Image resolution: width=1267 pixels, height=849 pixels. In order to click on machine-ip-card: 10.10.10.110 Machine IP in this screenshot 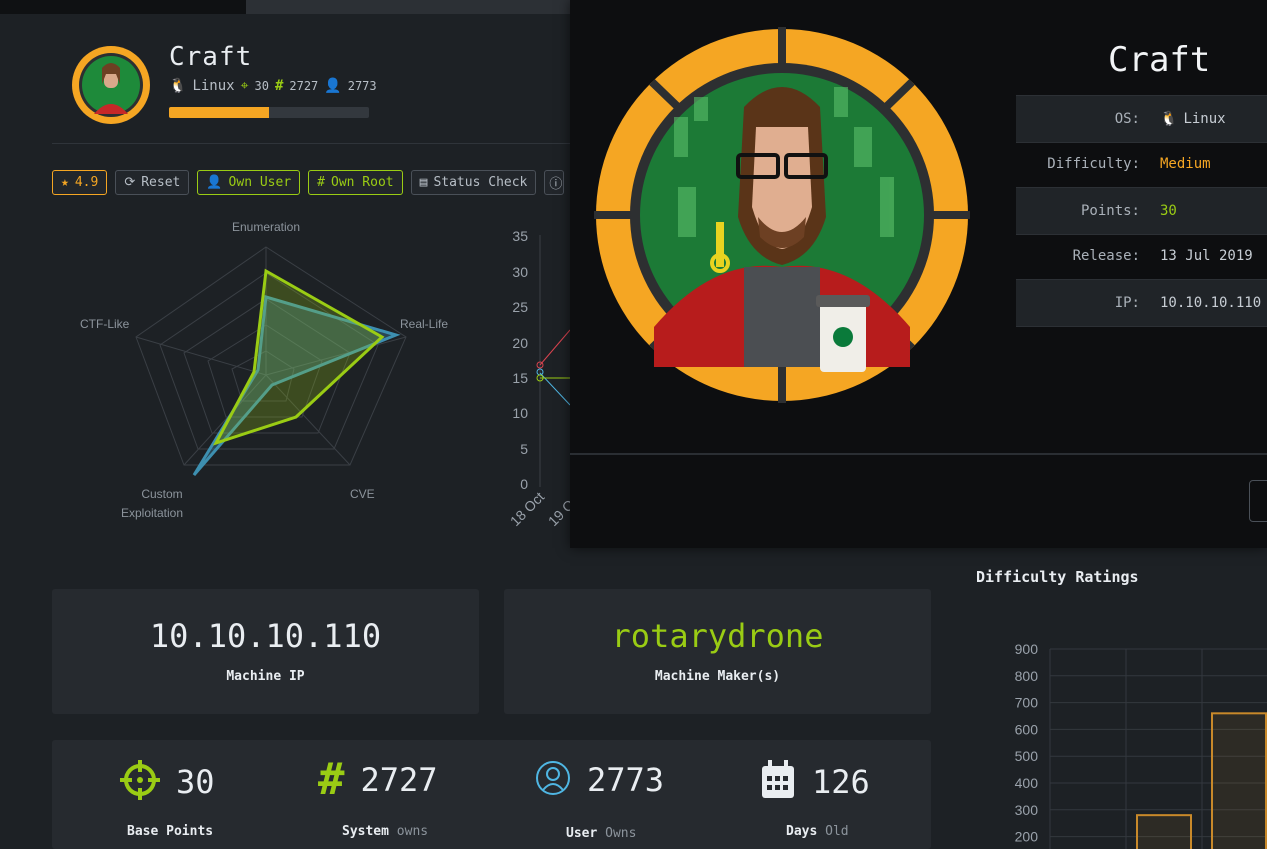, I will do `click(265, 651)`.